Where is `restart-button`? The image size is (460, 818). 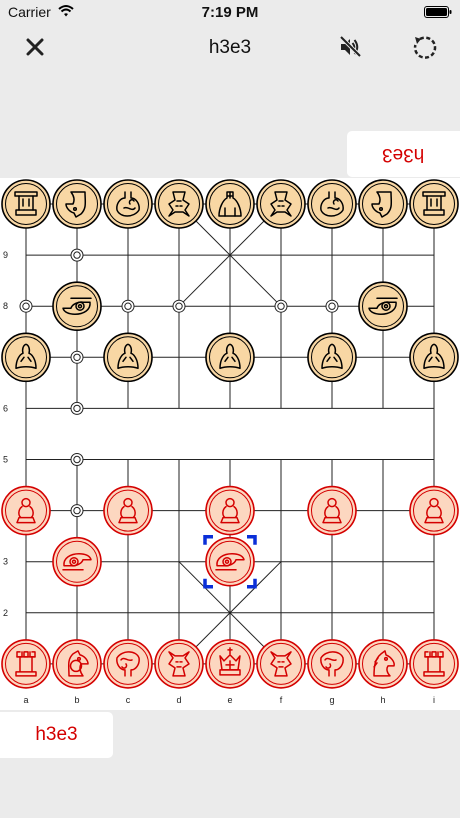
restart-button is located at coordinates (425, 47).